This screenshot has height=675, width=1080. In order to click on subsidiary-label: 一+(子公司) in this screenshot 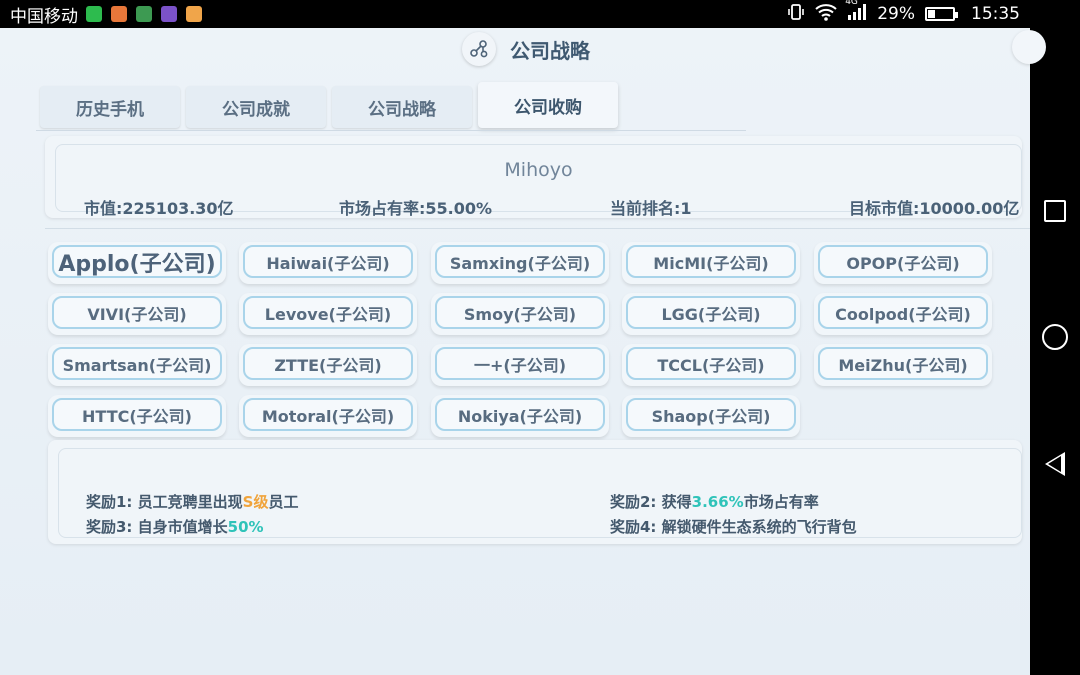, I will do `click(520, 363)`.